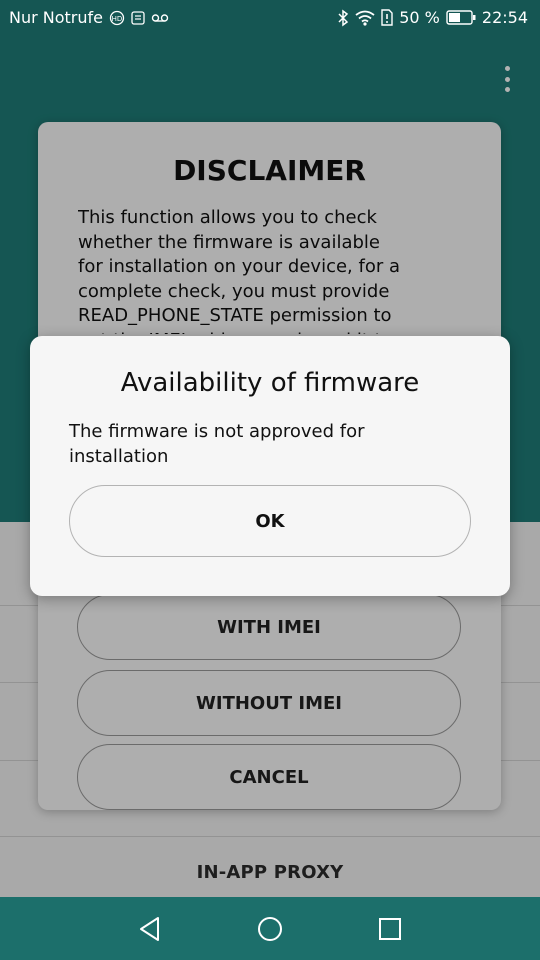 The image size is (540, 960). Describe the element at coordinates (343, 18) in the screenshot. I see `bluetooth-icon` at that location.